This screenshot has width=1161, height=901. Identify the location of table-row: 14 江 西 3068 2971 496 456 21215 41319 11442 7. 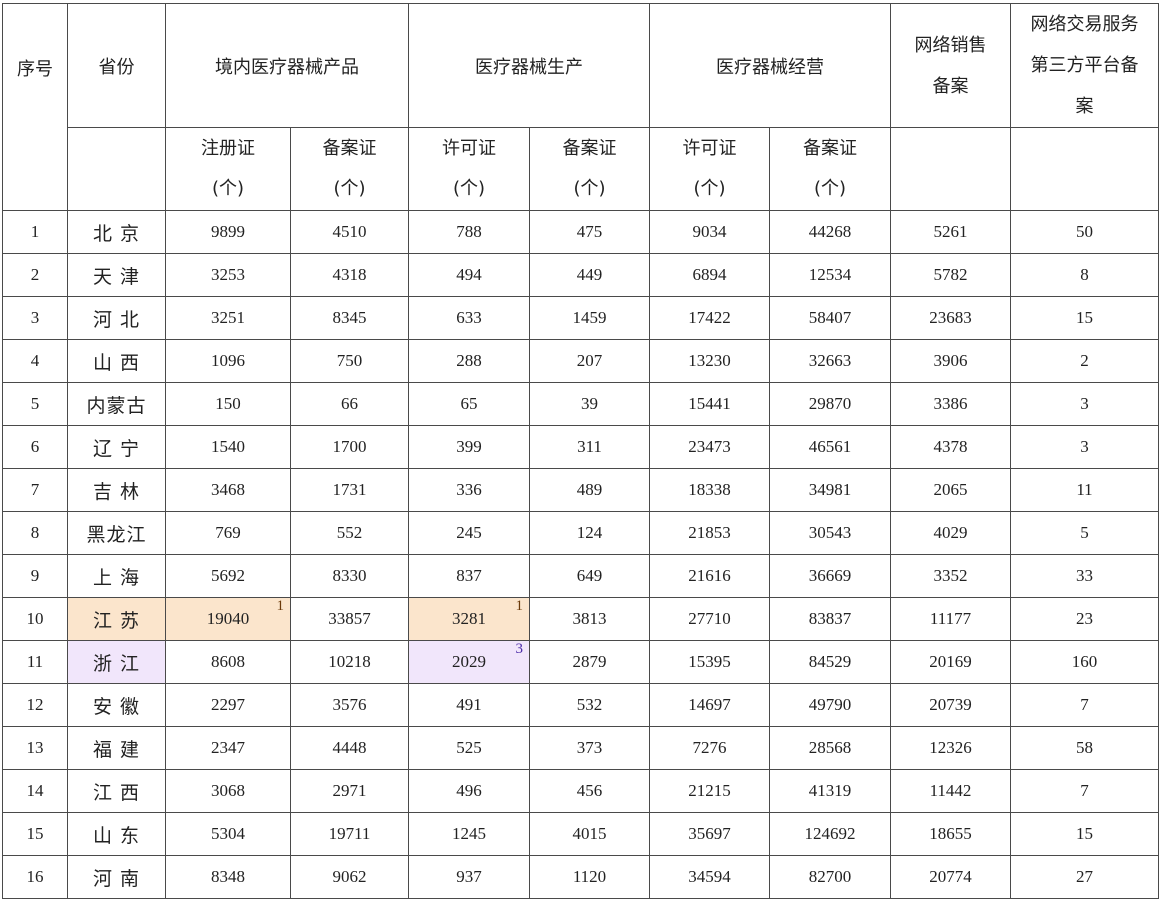
(580, 791).